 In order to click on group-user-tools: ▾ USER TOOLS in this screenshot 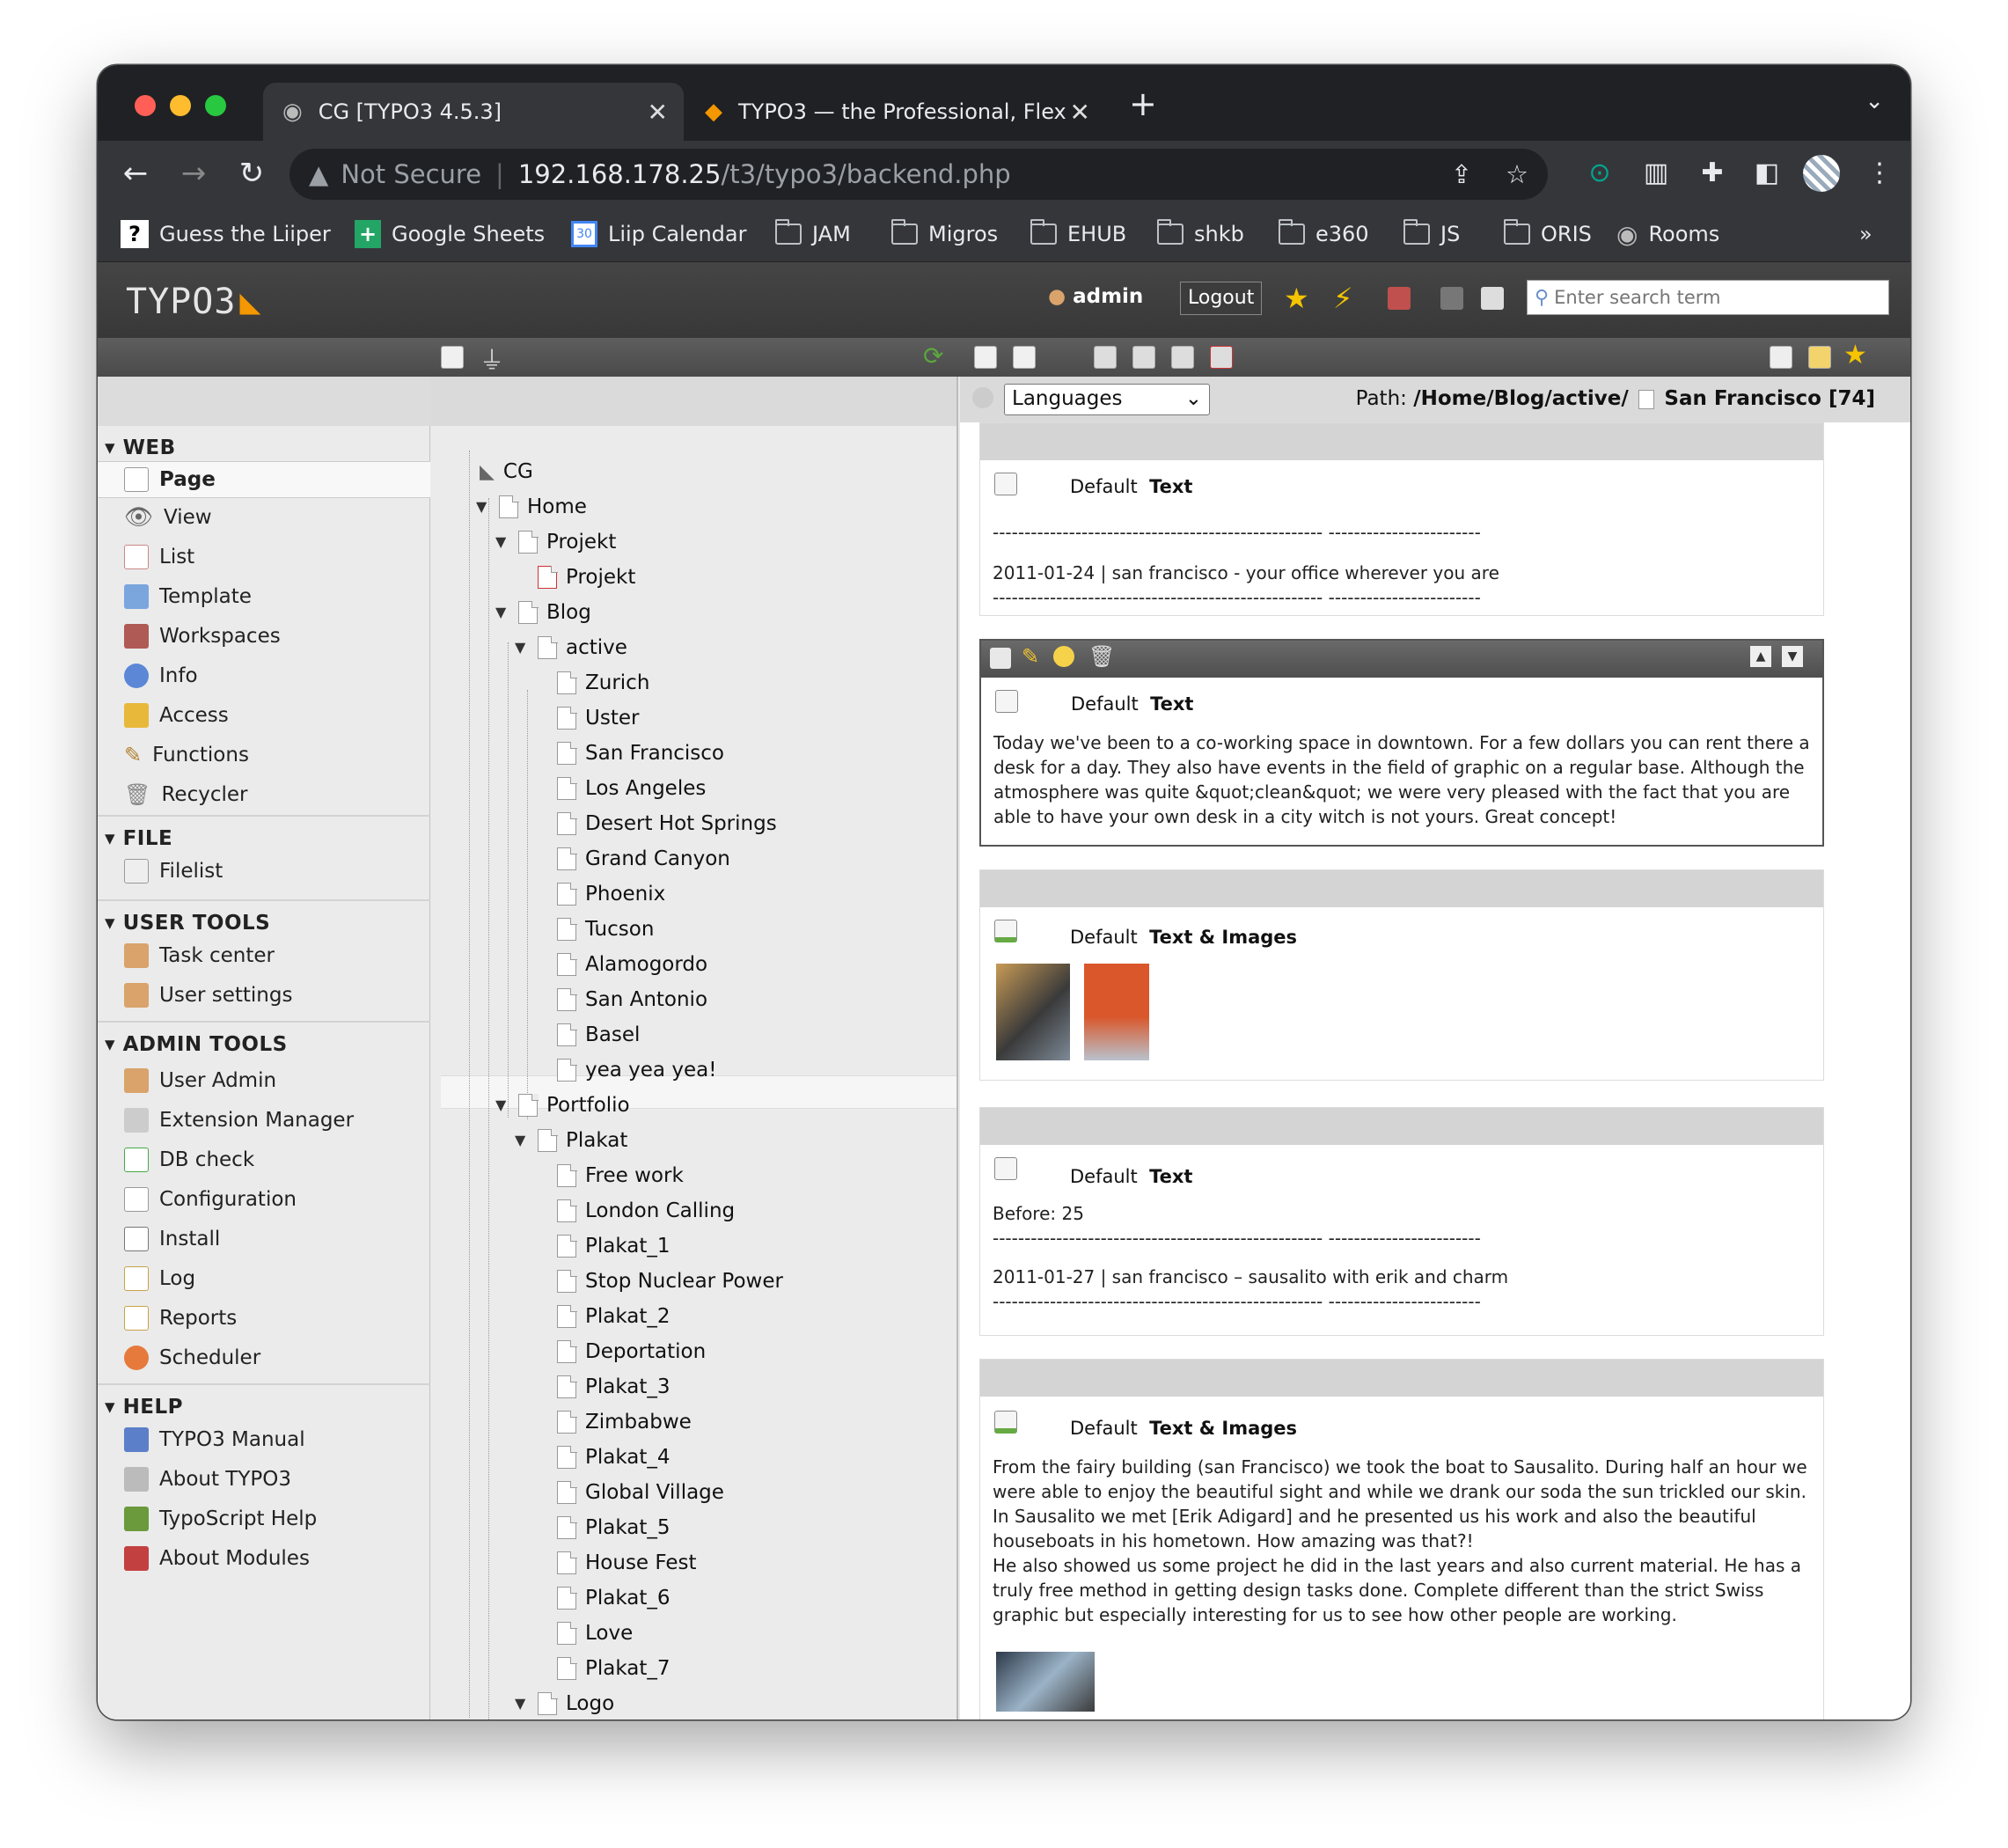, I will do `click(188, 924)`.